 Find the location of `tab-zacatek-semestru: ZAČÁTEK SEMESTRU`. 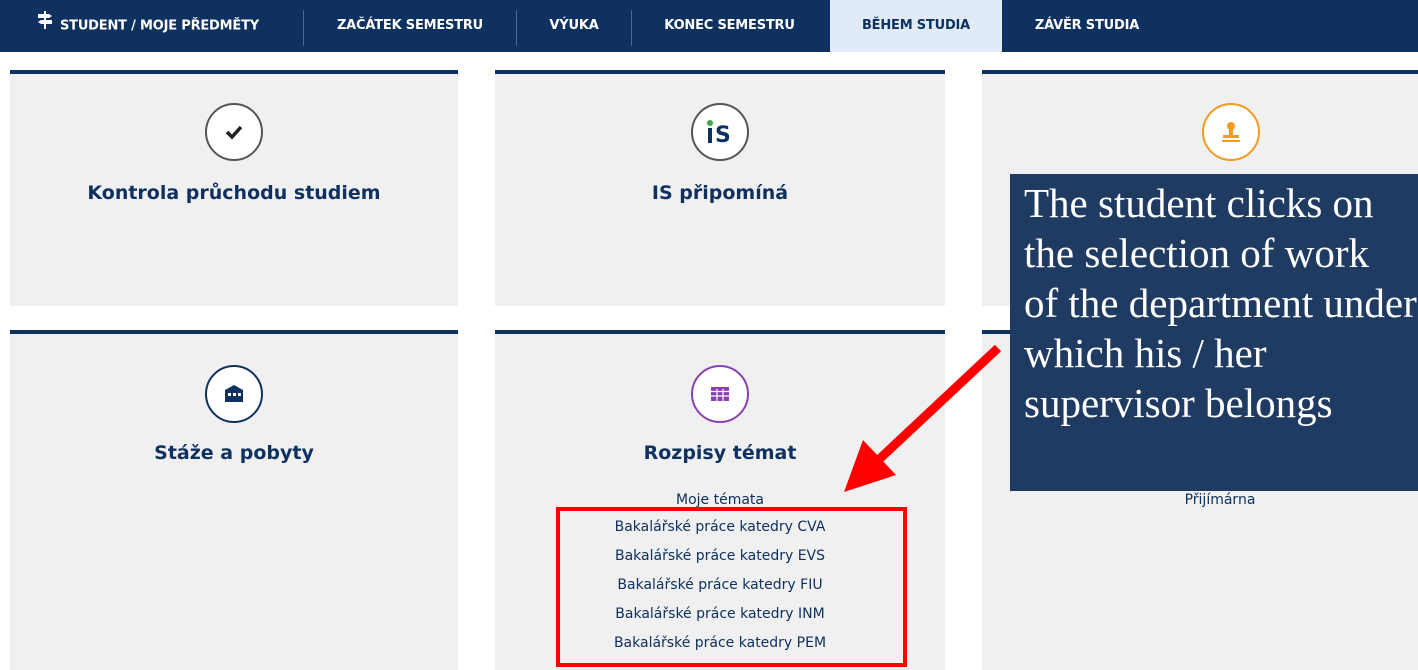

tab-zacatek-semestru: ZAČÁTEK SEMESTRU is located at coordinates (410, 26).